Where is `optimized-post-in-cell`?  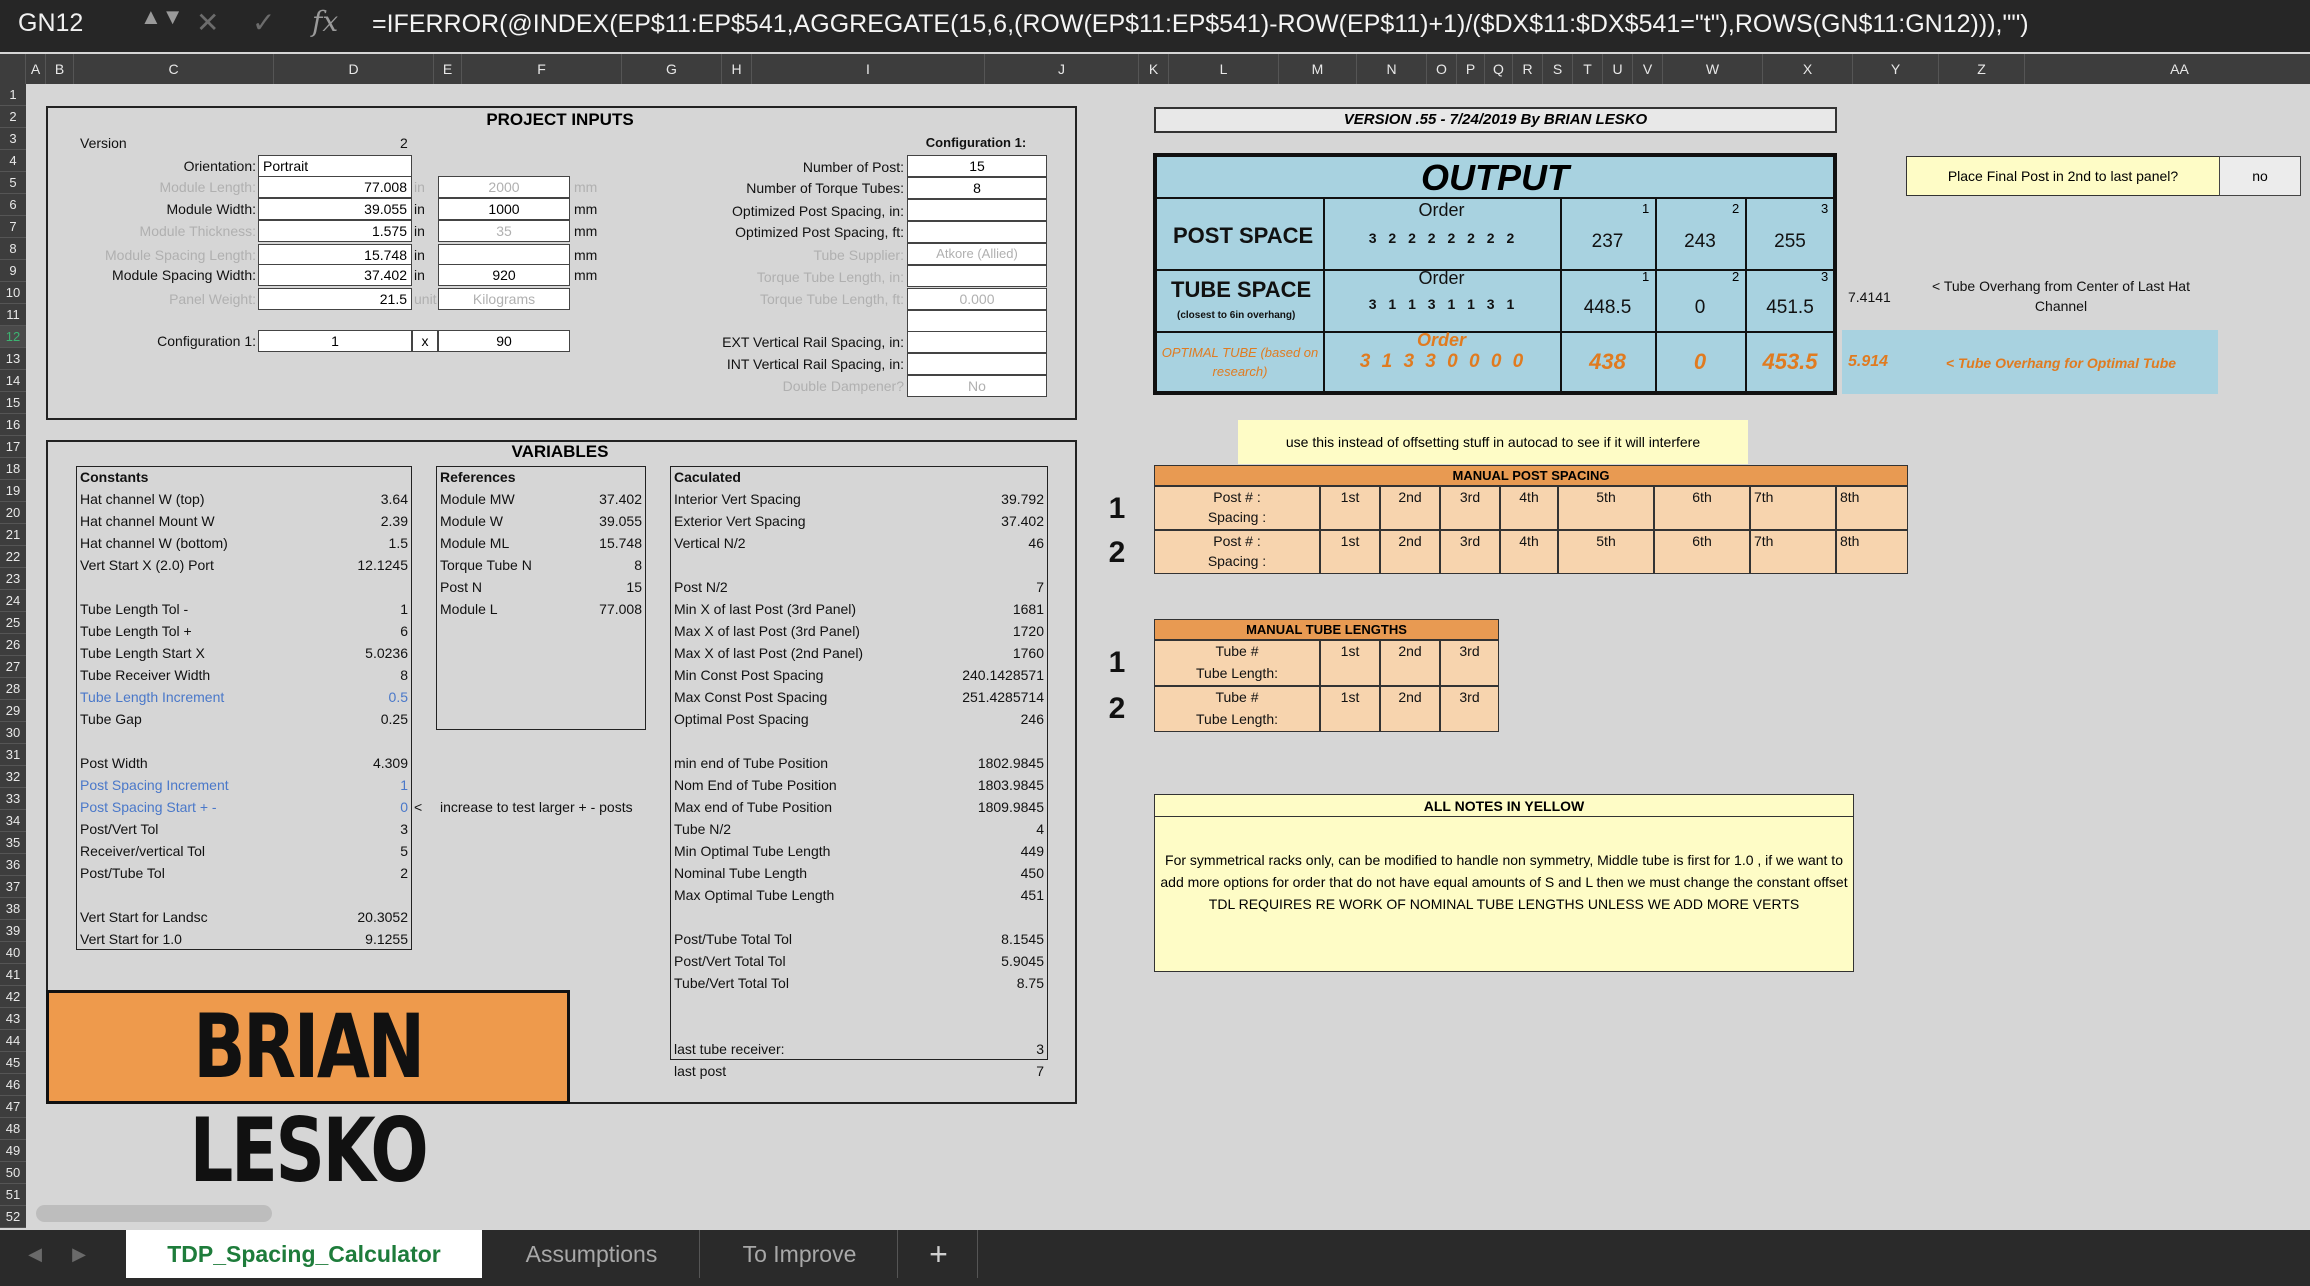 optimized-post-in-cell is located at coordinates (977, 210).